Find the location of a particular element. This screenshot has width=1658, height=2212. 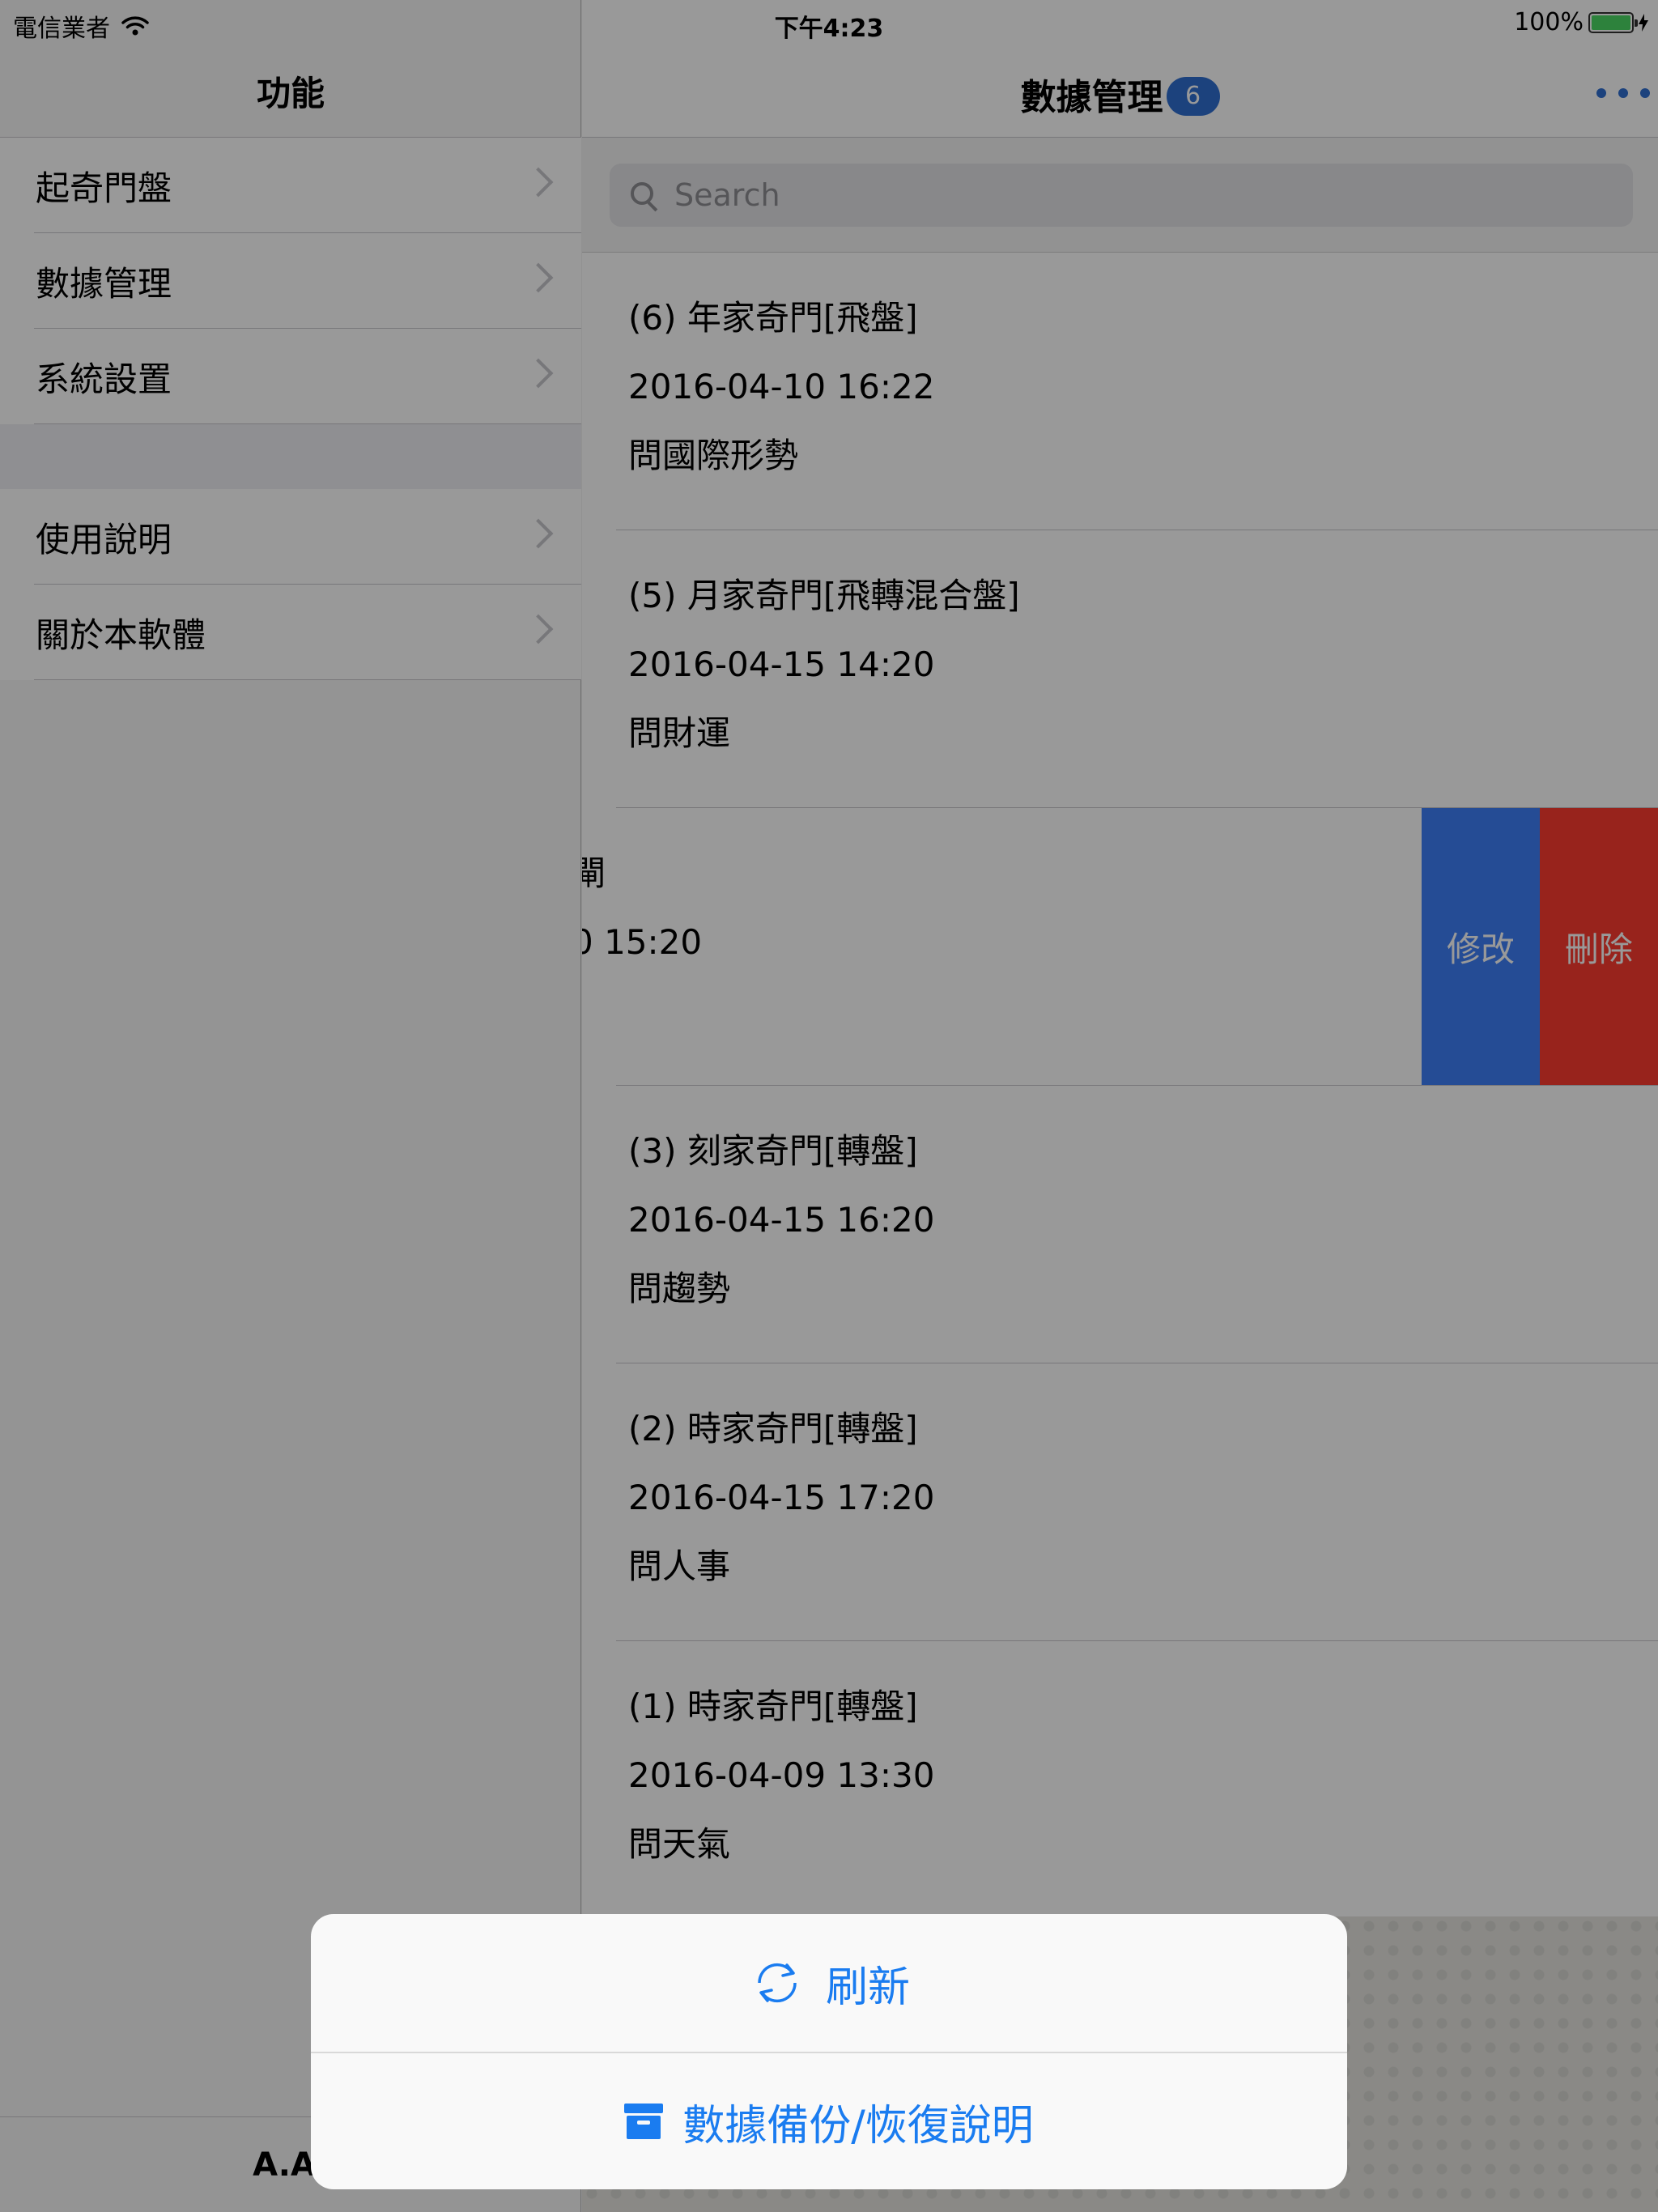

action-sheet: 刷新 數據備份/恢復說明 is located at coordinates (829, 2051).